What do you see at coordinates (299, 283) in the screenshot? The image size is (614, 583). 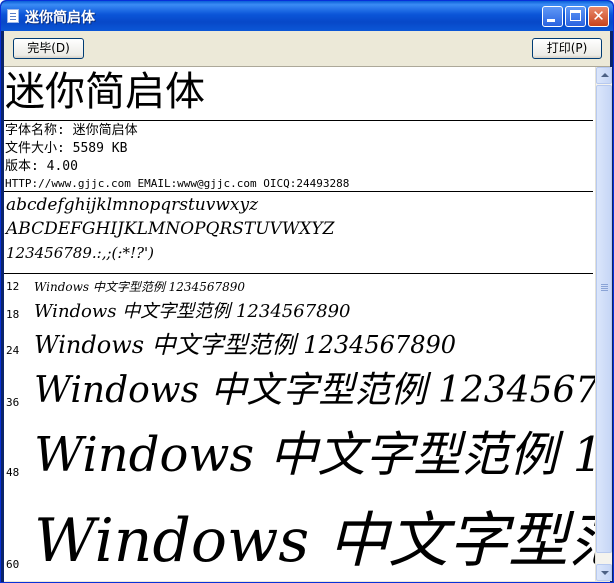 I see `sample-row-12: 12 Windows 中文字型范例 1234567890` at bounding box center [299, 283].